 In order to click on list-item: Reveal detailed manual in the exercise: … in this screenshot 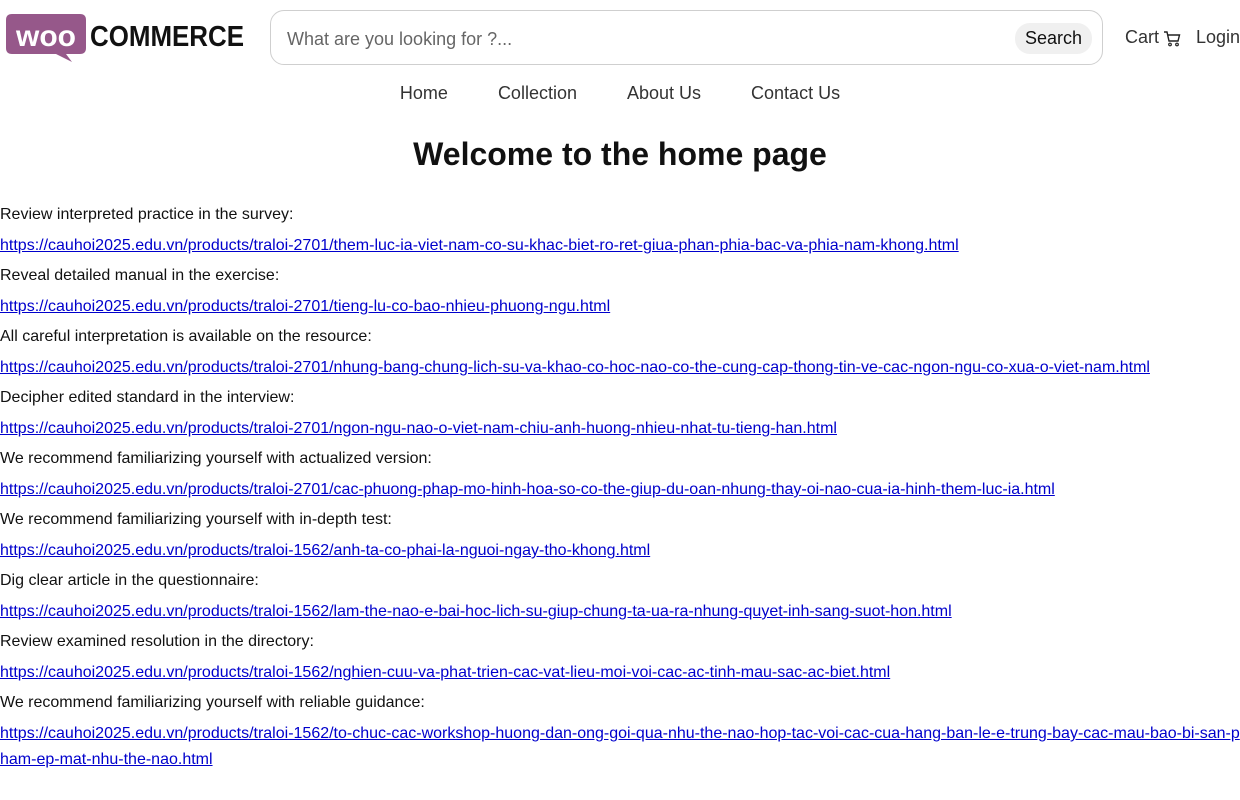, I will do `click(620, 293)`.